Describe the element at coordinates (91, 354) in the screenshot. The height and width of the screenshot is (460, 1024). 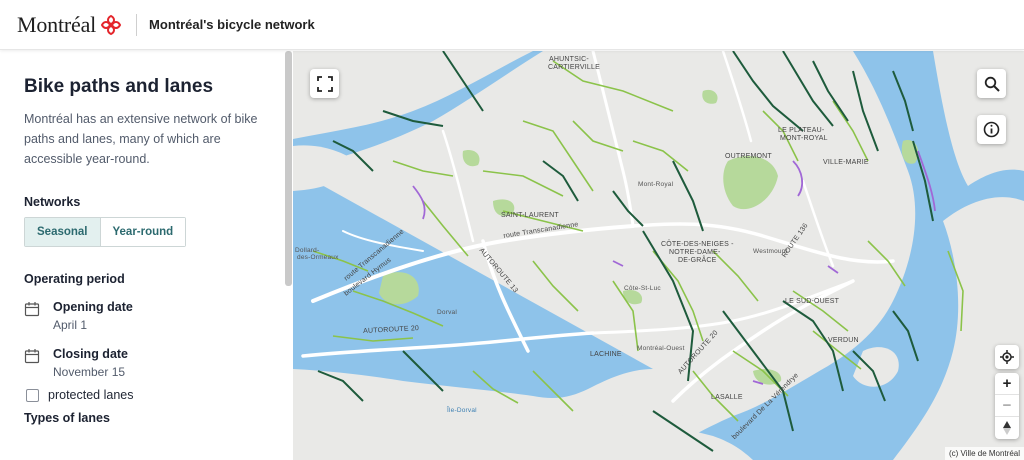
I see `closing-date-label: Closing date` at that location.